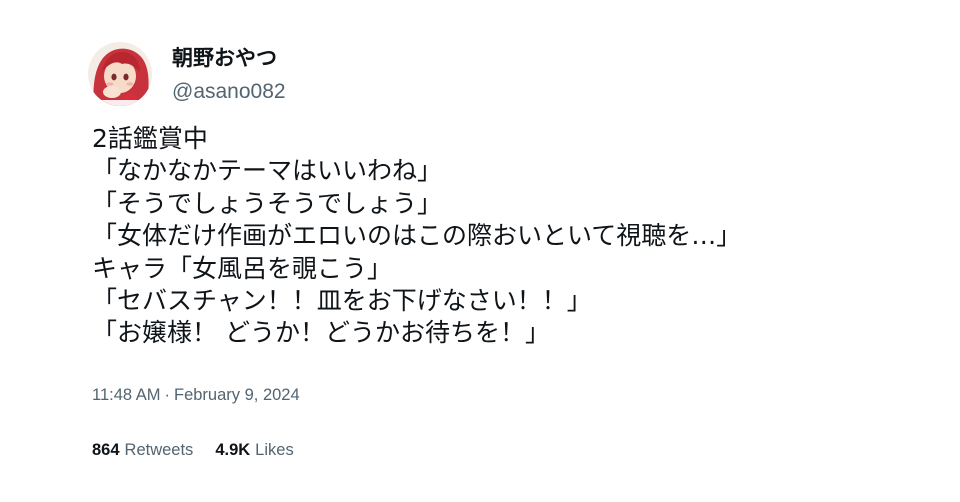 This screenshot has width=960, height=502. What do you see at coordinates (321, 333) in the screenshot?
I see `tweet-line: 「お嬢様！ どうか！どうかお待ちを！」` at bounding box center [321, 333].